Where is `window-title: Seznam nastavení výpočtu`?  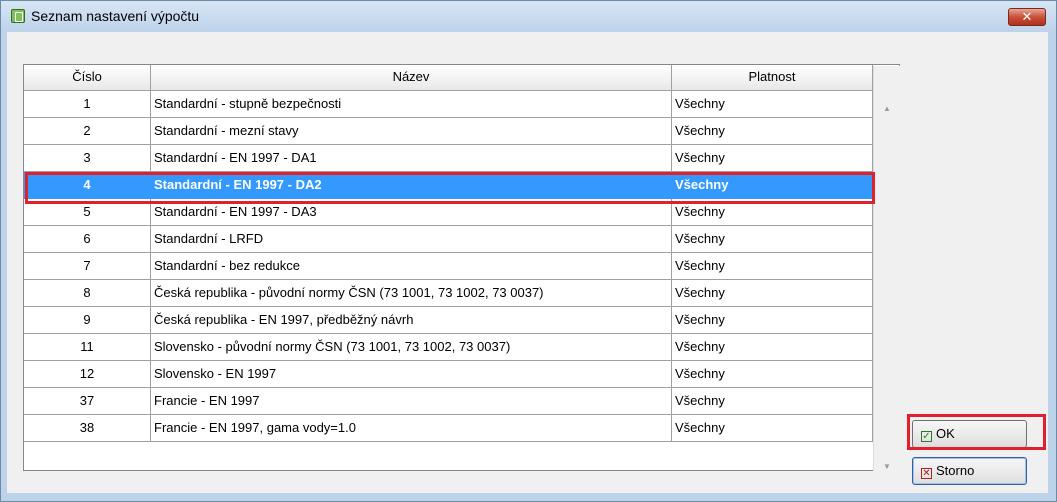
window-title: Seznam nastavení výpočtu is located at coordinates (115, 16).